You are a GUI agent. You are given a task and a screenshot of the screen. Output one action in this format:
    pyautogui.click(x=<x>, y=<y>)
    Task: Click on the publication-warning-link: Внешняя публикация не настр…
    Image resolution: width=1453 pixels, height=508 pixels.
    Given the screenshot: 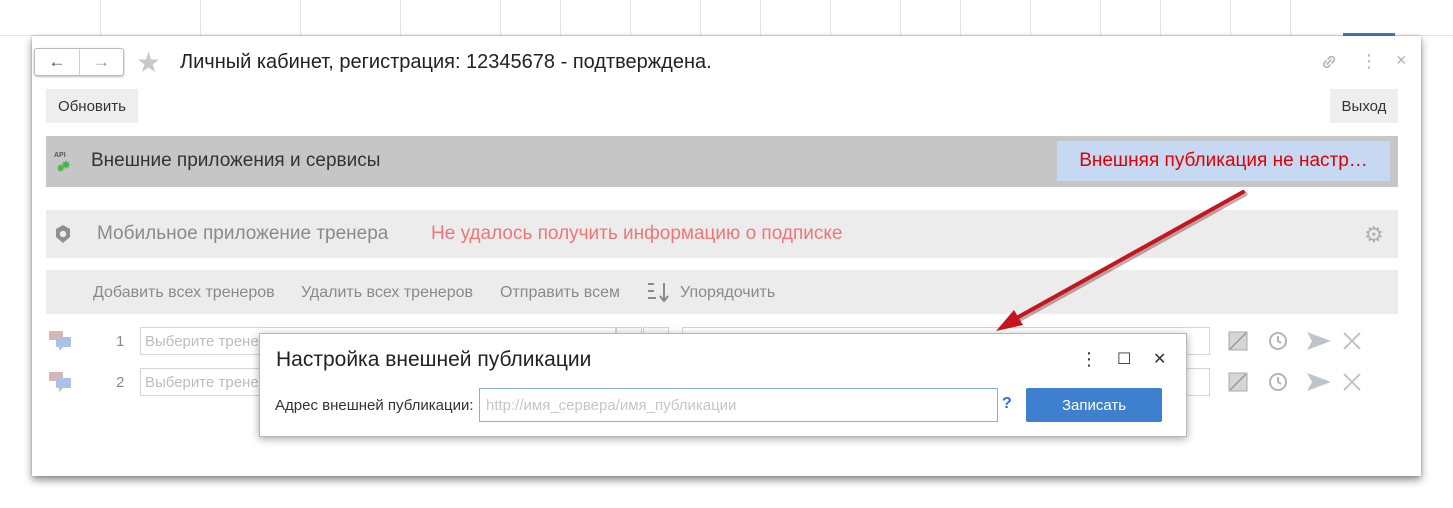 What is the action you would take?
    pyautogui.click(x=1223, y=161)
    